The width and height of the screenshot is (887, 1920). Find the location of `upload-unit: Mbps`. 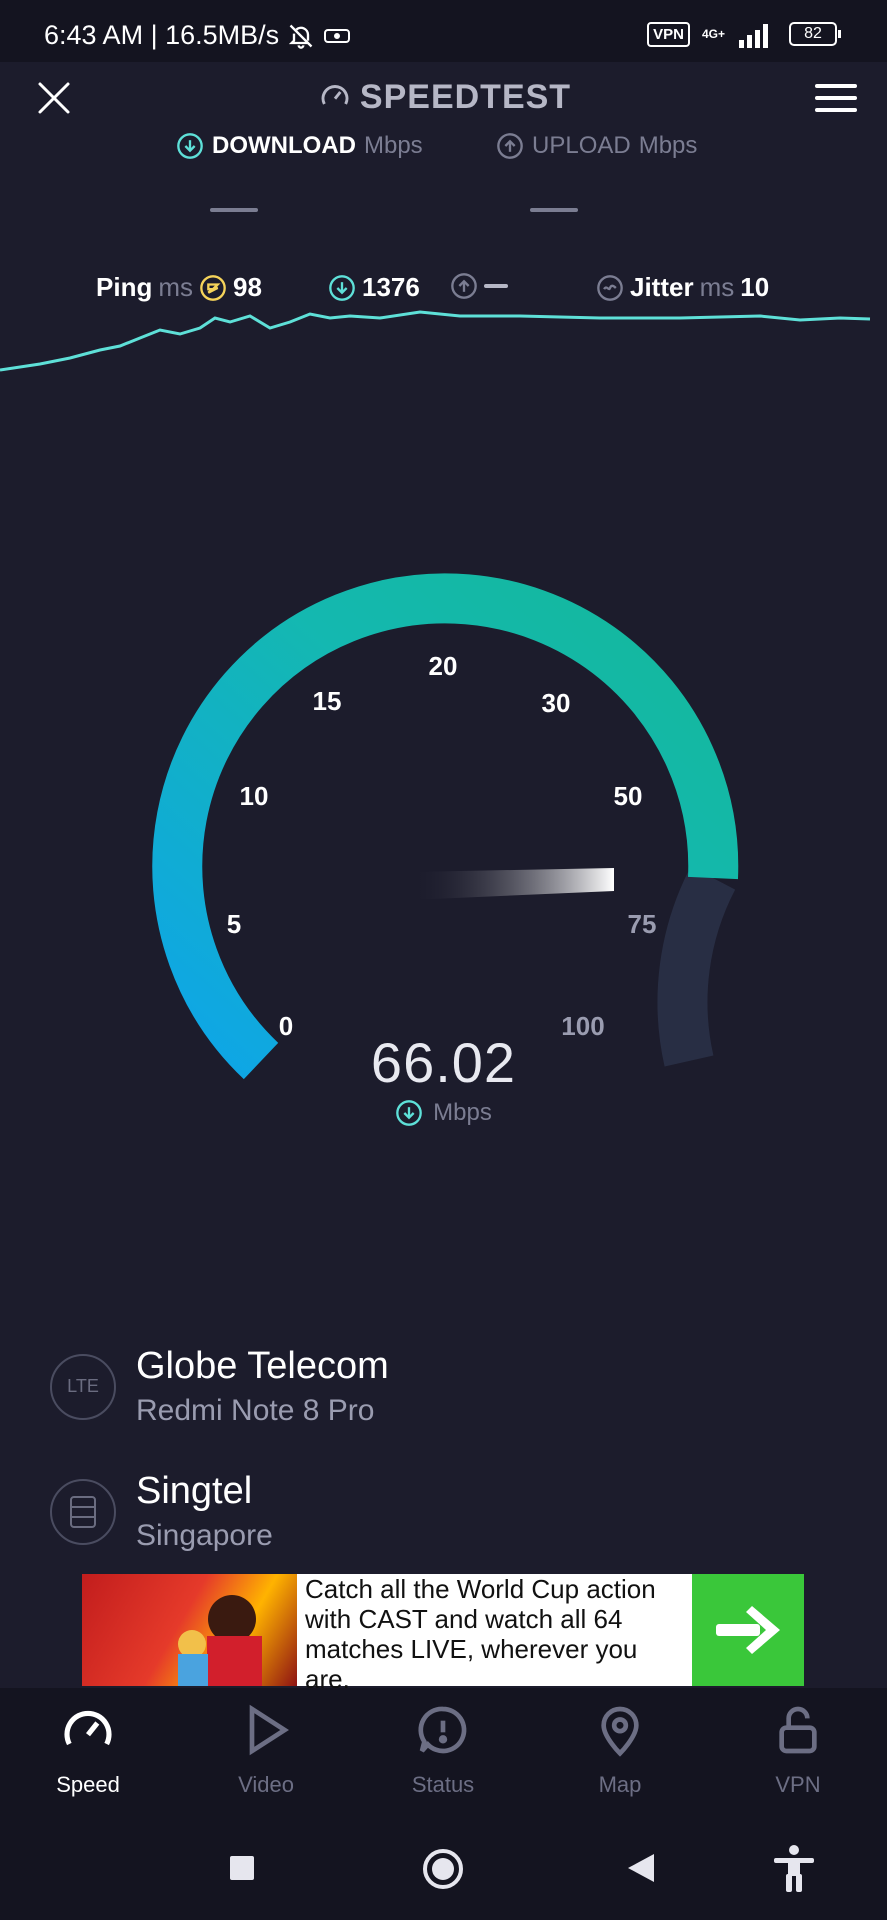

upload-unit: Mbps is located at coordinates (668, 145).